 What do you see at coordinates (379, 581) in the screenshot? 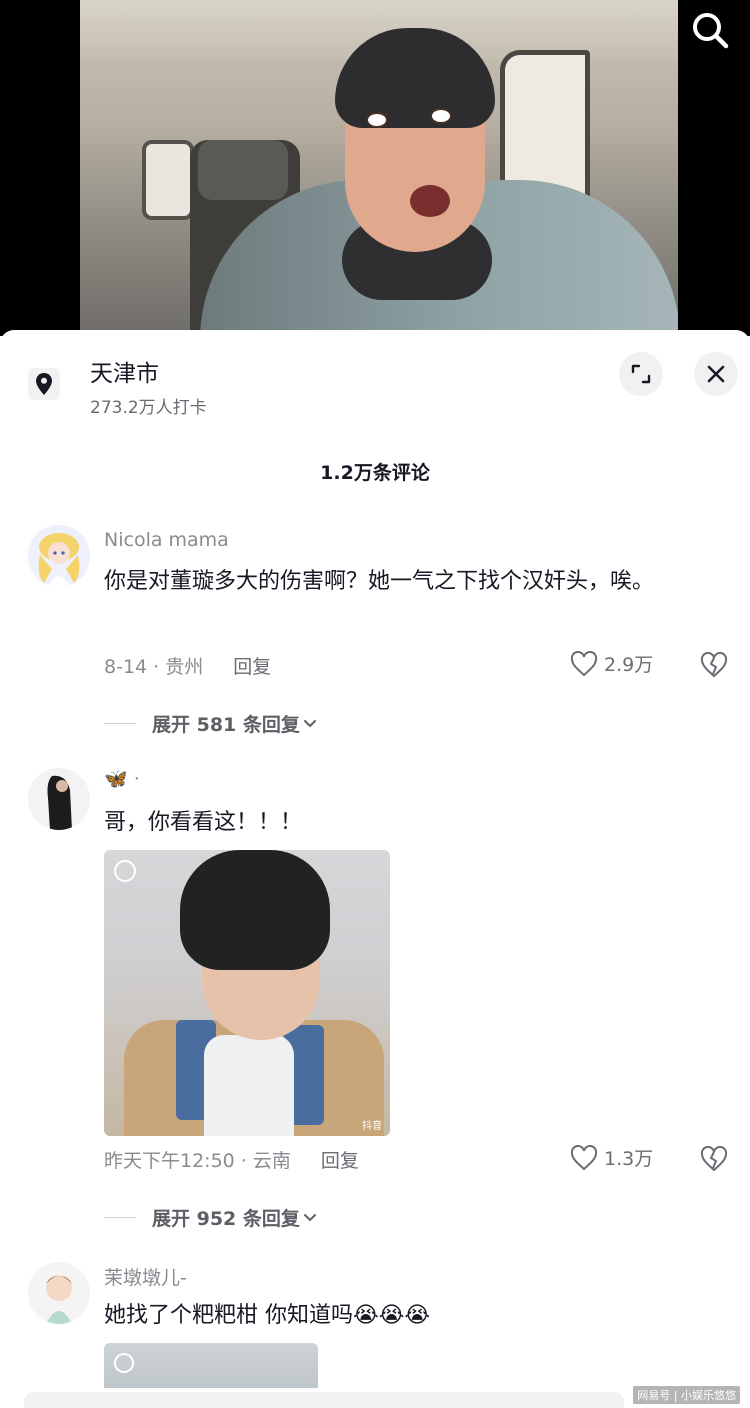
I see `comment-text: 你是对董璇多大的伤害啊？她一气之下找个汉奸头，唉。` at bounding box center [379, 581].